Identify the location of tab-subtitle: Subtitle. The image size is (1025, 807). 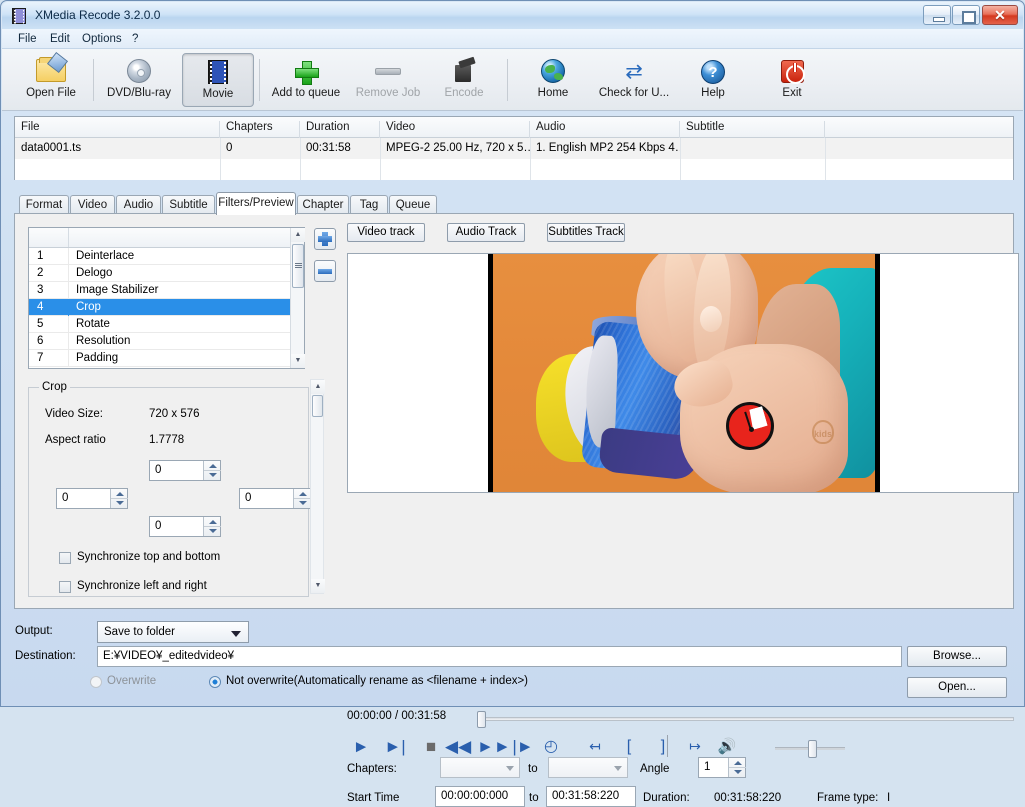
(188, 204).